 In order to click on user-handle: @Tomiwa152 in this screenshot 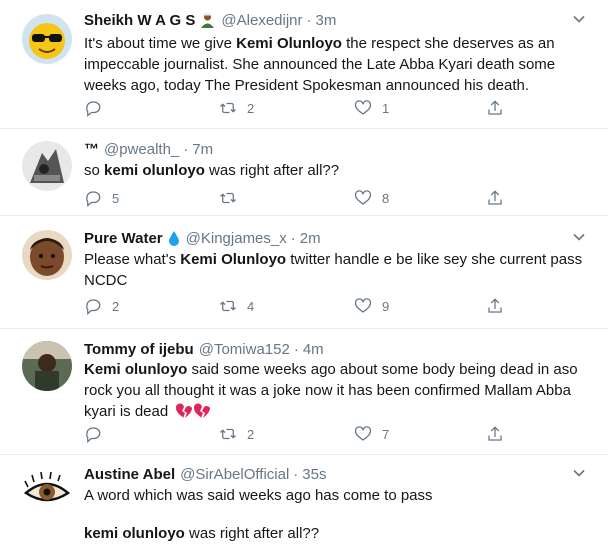, I will do `click(244, 349)`.